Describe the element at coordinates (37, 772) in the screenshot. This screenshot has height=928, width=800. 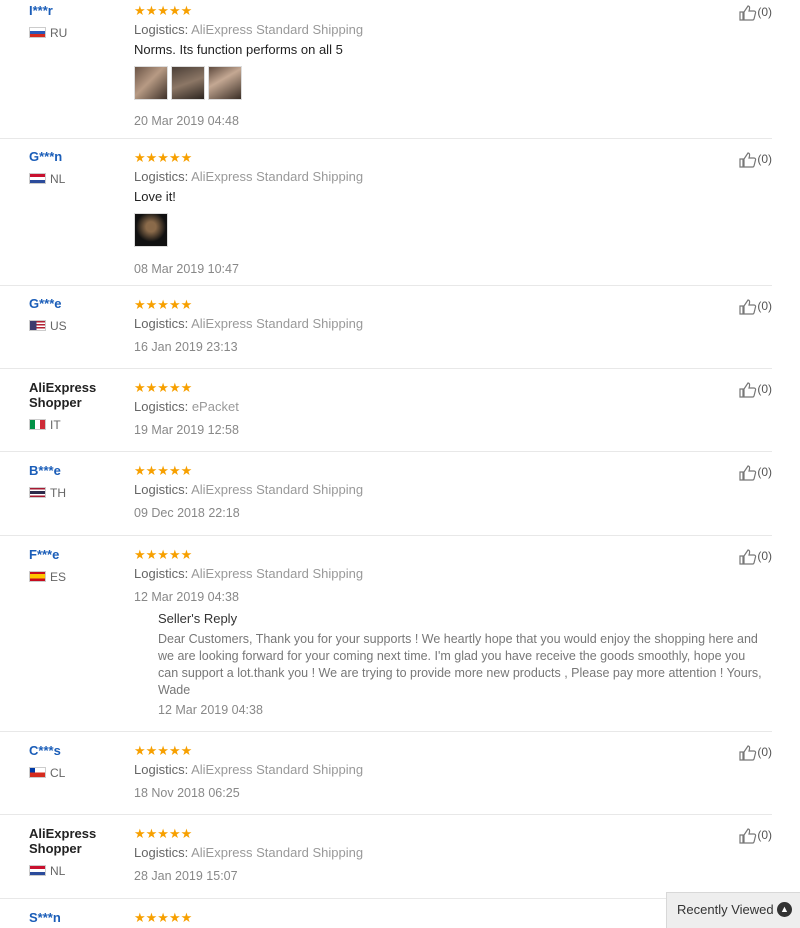
I see `flag-cl-icon` at that location.